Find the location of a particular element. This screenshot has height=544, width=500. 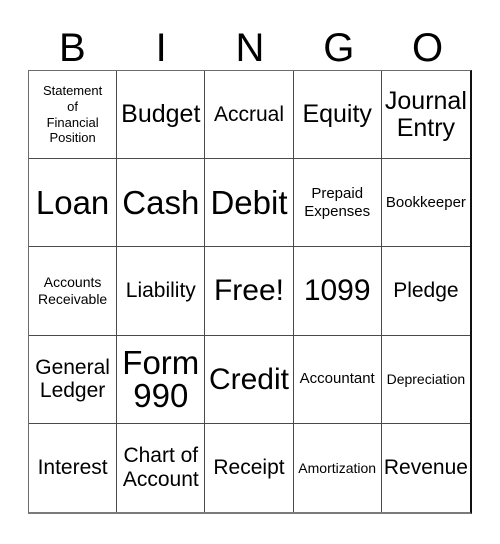

bingo-cell: Revenue is located at coordinates (426, 468).